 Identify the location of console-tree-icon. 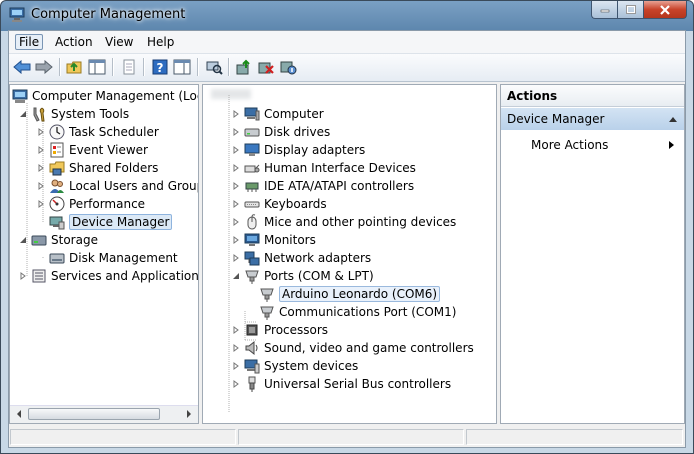
(97, 67).